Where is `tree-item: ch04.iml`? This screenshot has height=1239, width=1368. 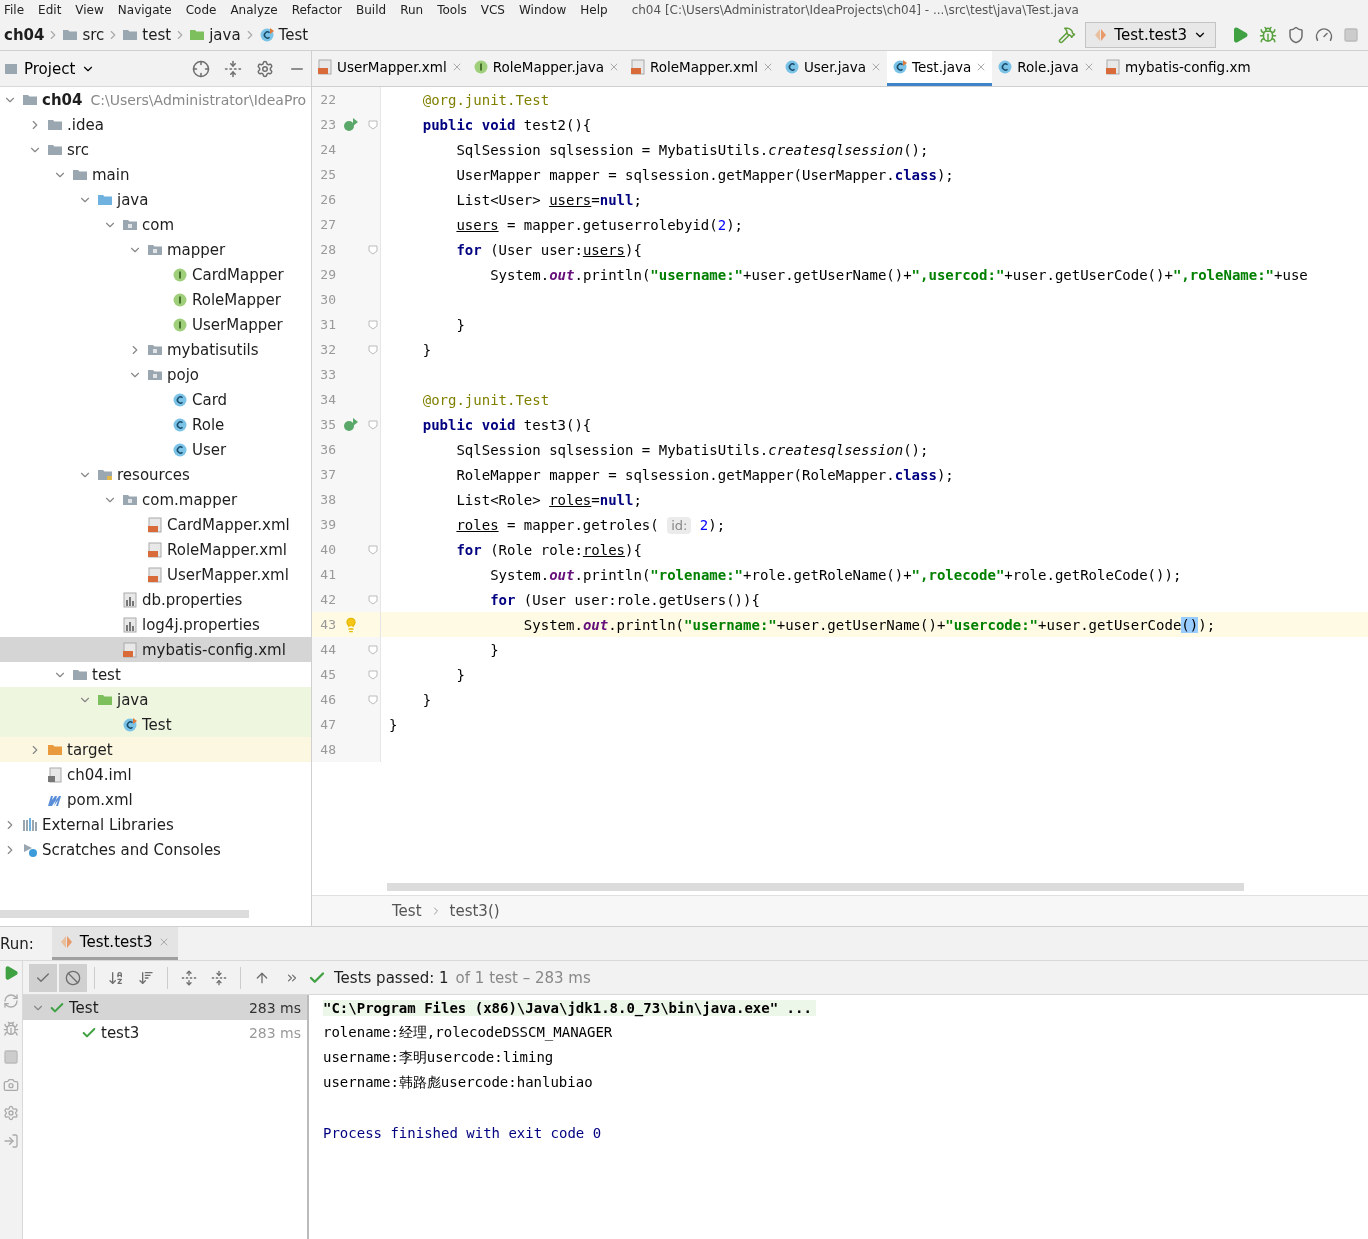 tree-item: ch04.iml is located at coordinates (155, 774).